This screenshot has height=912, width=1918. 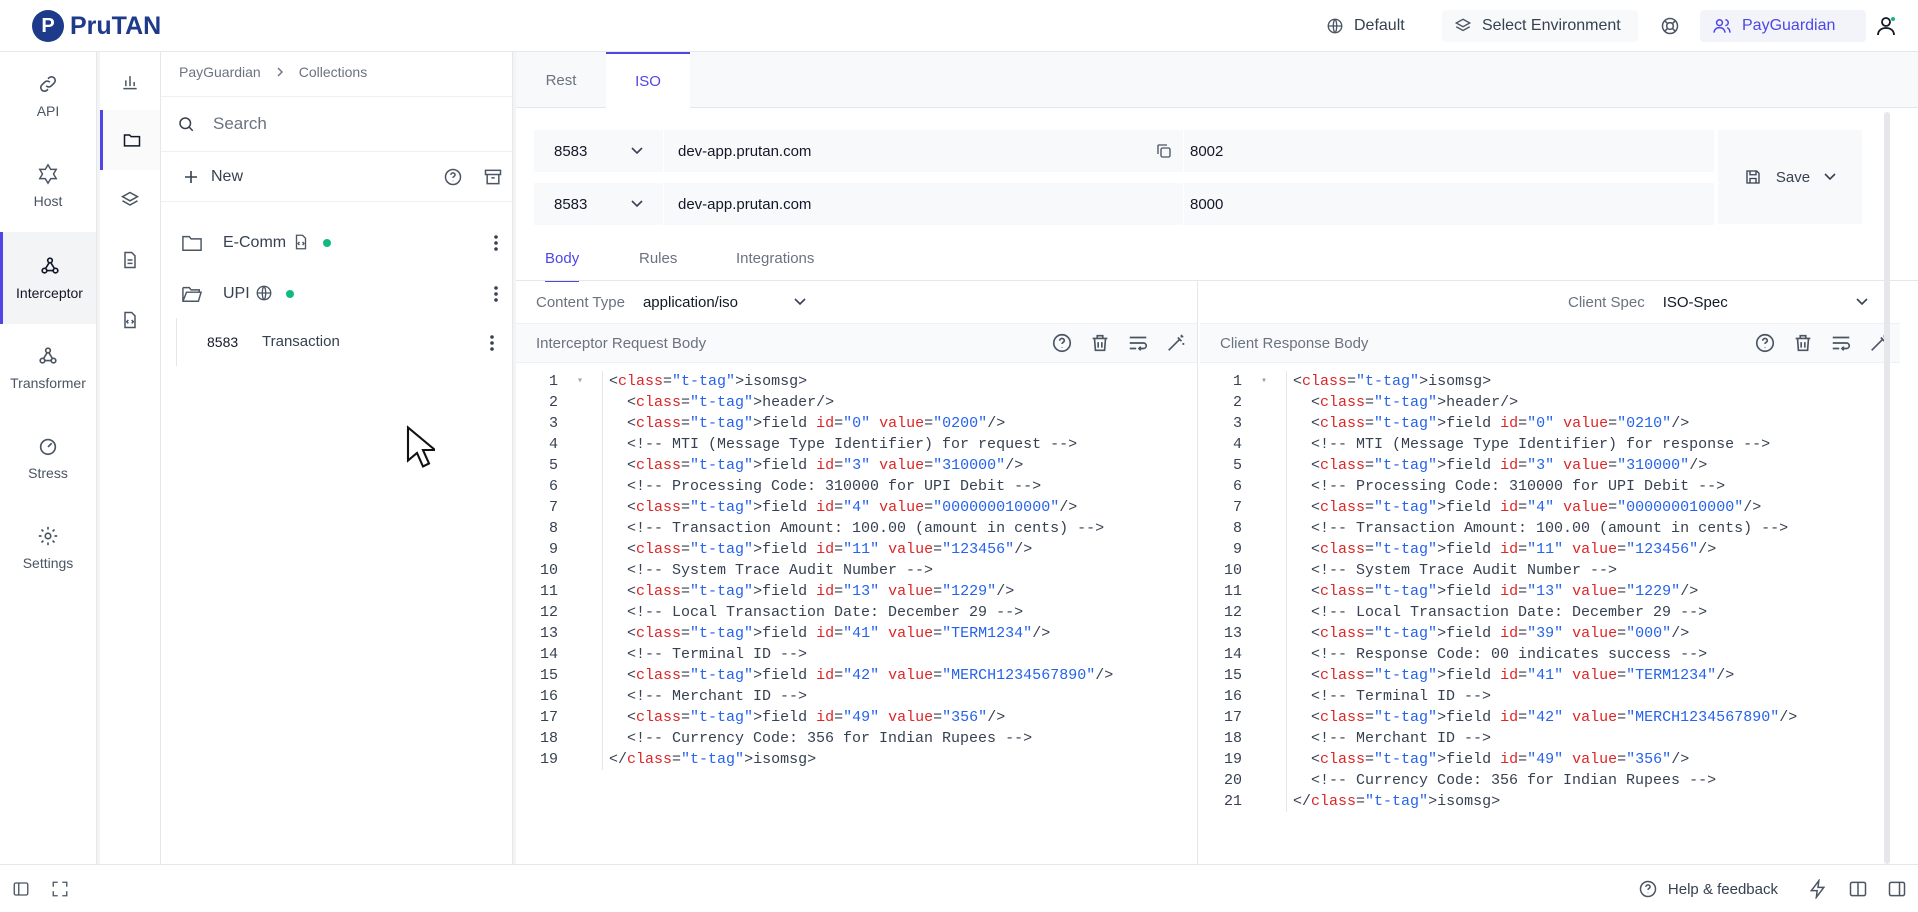 I want to click on client-target-port-field: 8000, so click(x=1203, y=204).